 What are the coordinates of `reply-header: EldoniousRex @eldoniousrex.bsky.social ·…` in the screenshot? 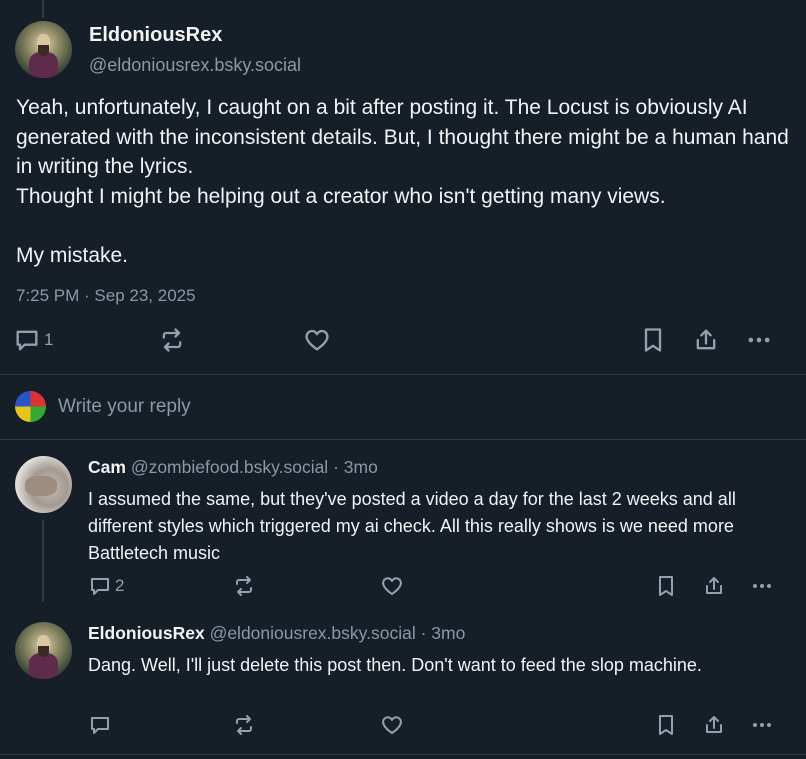 It's located at (276, 633).